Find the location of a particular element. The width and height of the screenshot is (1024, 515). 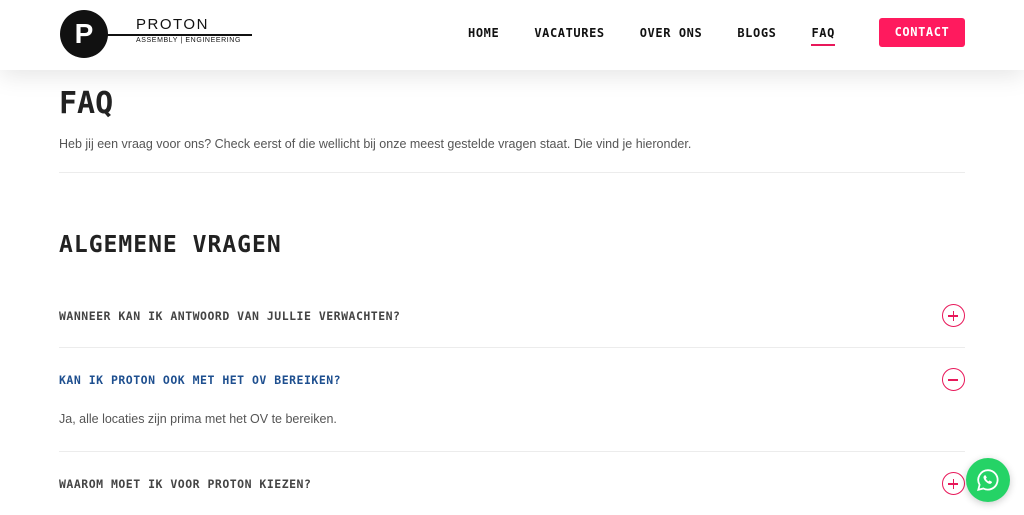

whatsapp-chat-button is located at coordinates (988, 480).